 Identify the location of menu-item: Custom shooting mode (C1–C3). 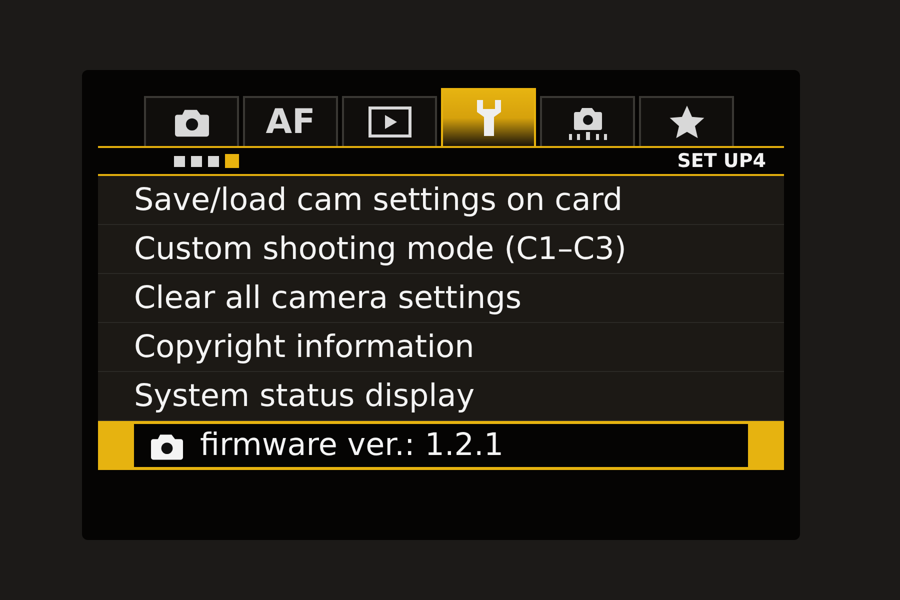
(441, 249).